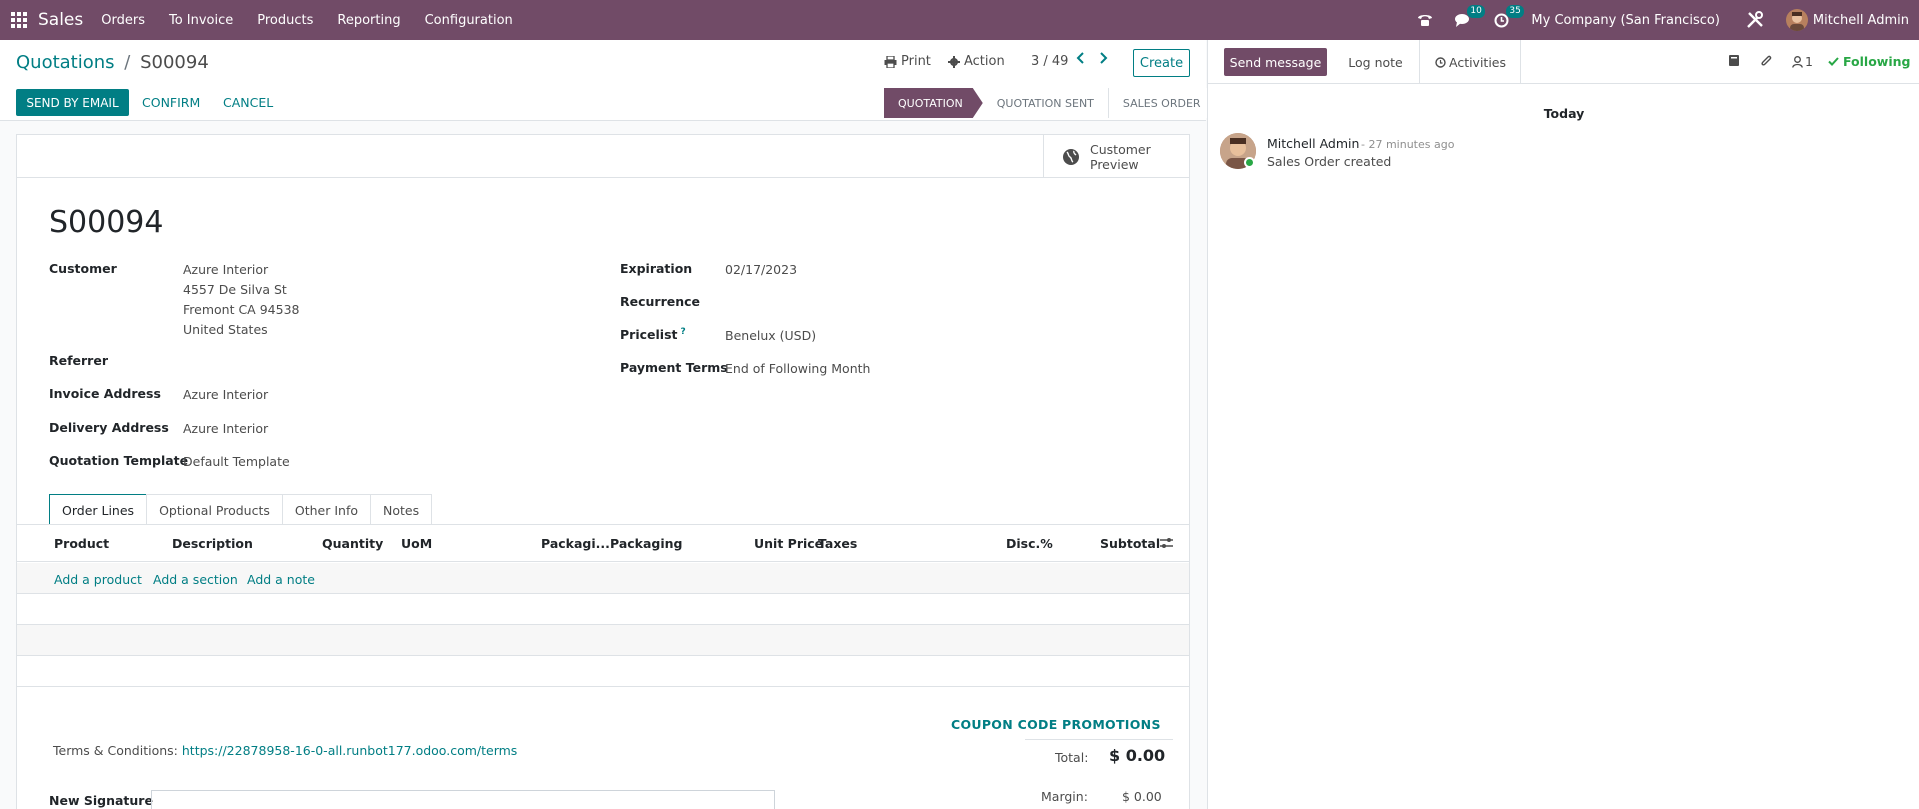 The width and height of the screenshot is (1919, 809). What do you see at coordinates (368, 20) in the screenshot?
I see `menu-reporting: Reporting` at bounding box center [368, 20].